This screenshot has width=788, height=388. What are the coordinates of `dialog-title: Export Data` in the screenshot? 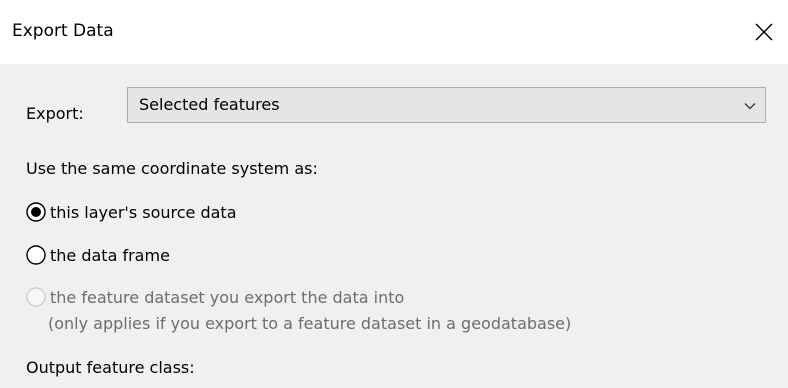 It's located at (63, 31).